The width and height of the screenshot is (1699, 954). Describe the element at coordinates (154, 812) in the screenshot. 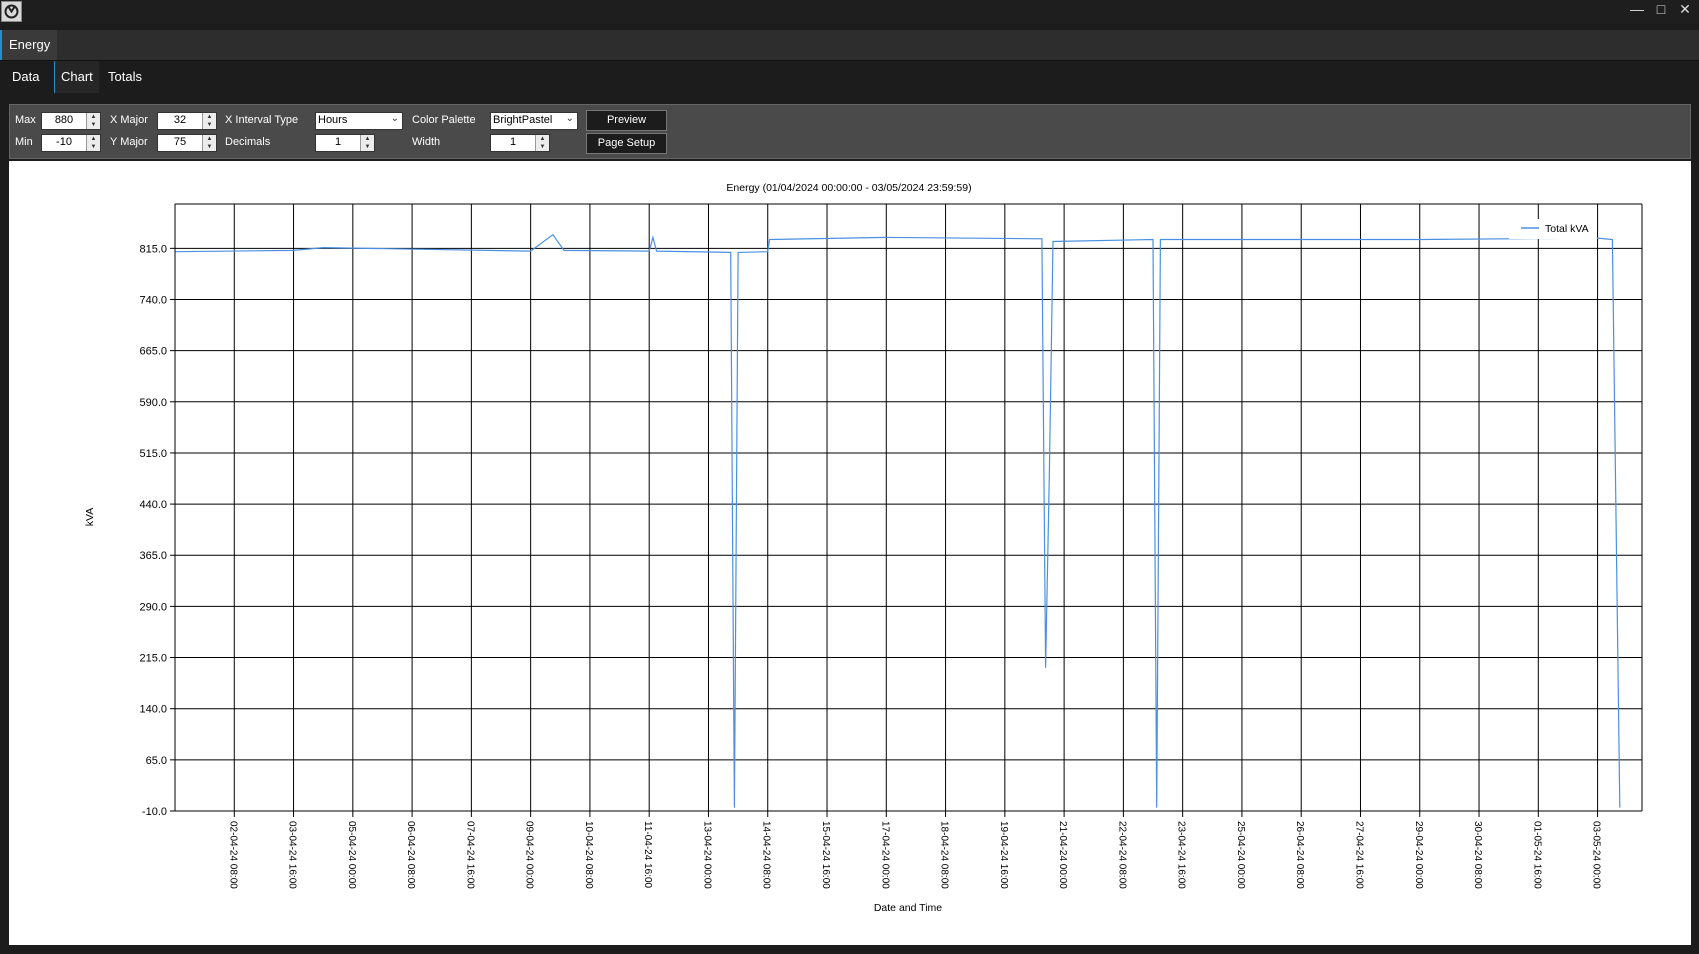

I see `y-tick-label: -10.0` at that location.